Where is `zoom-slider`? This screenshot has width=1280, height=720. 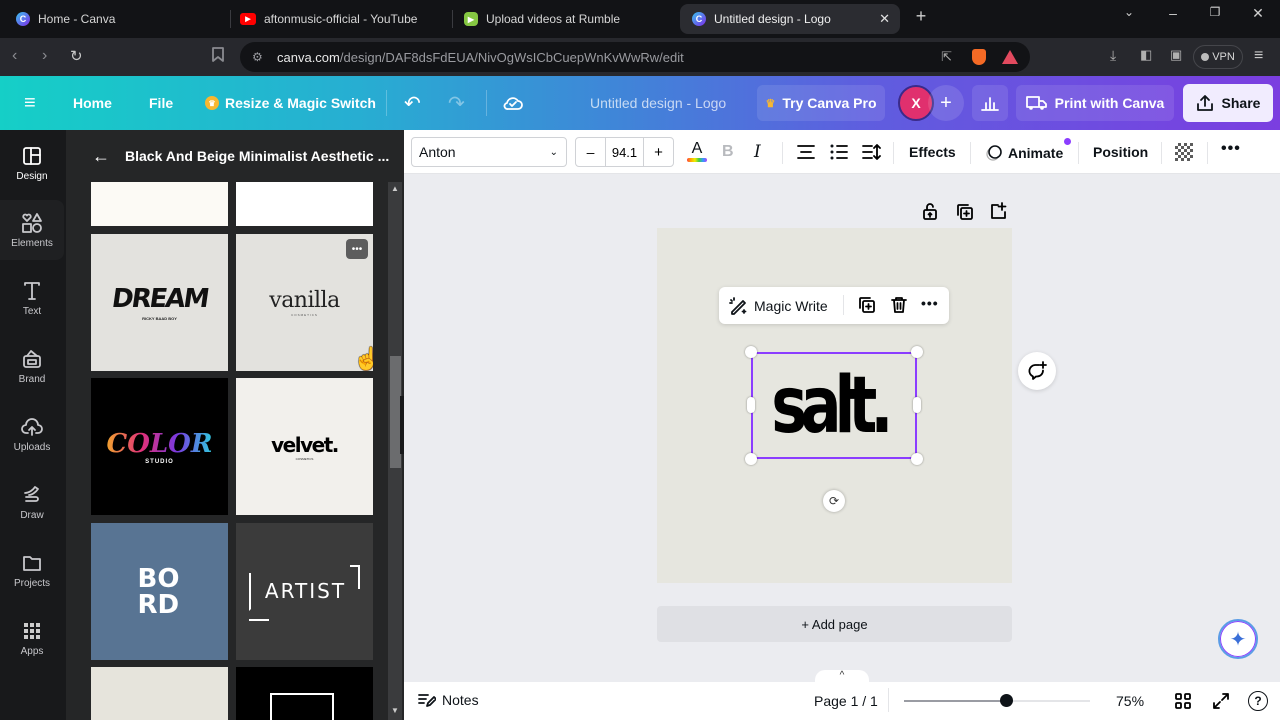
zoom-slider is located at coordinates (997, 700).